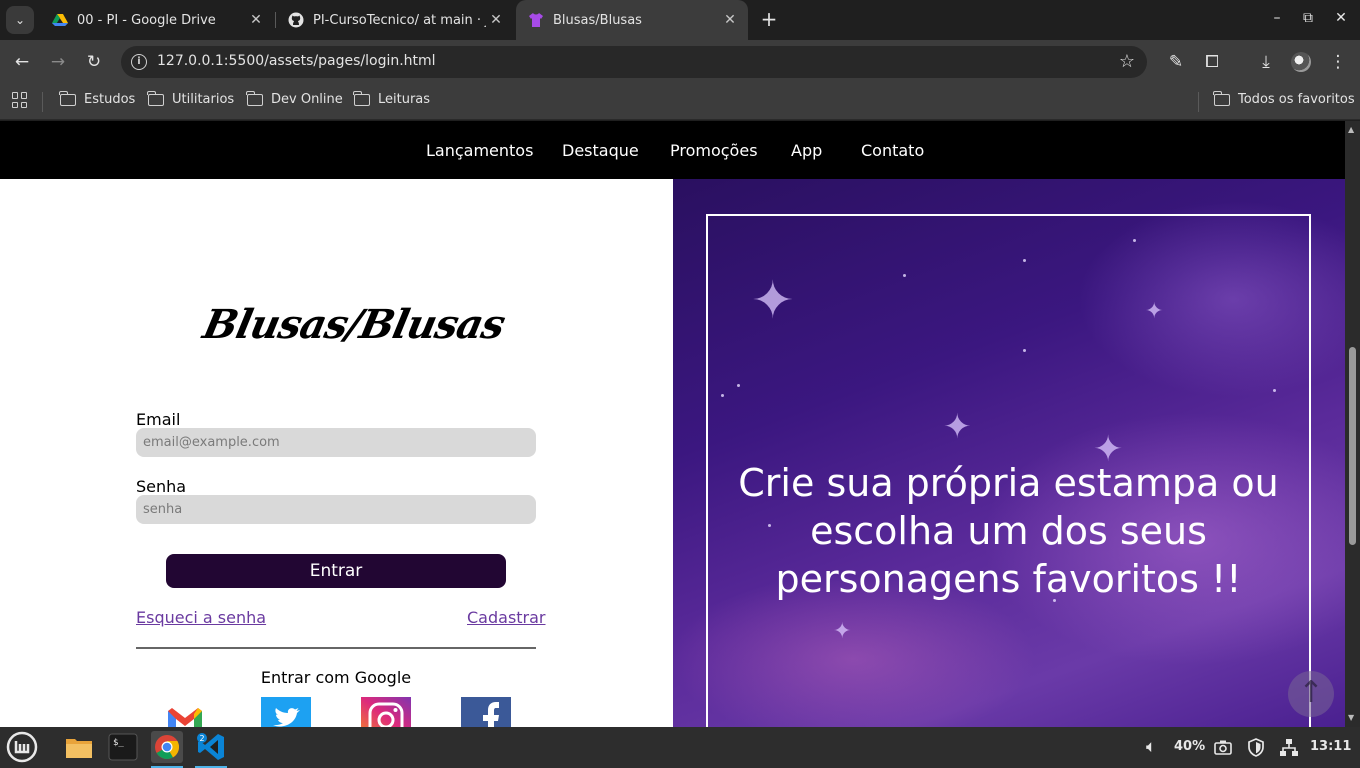 Image resolution: width=1360 pixels, height=768 pixels. I want to click on bookmark-label: Estudos, so click(110, 99).